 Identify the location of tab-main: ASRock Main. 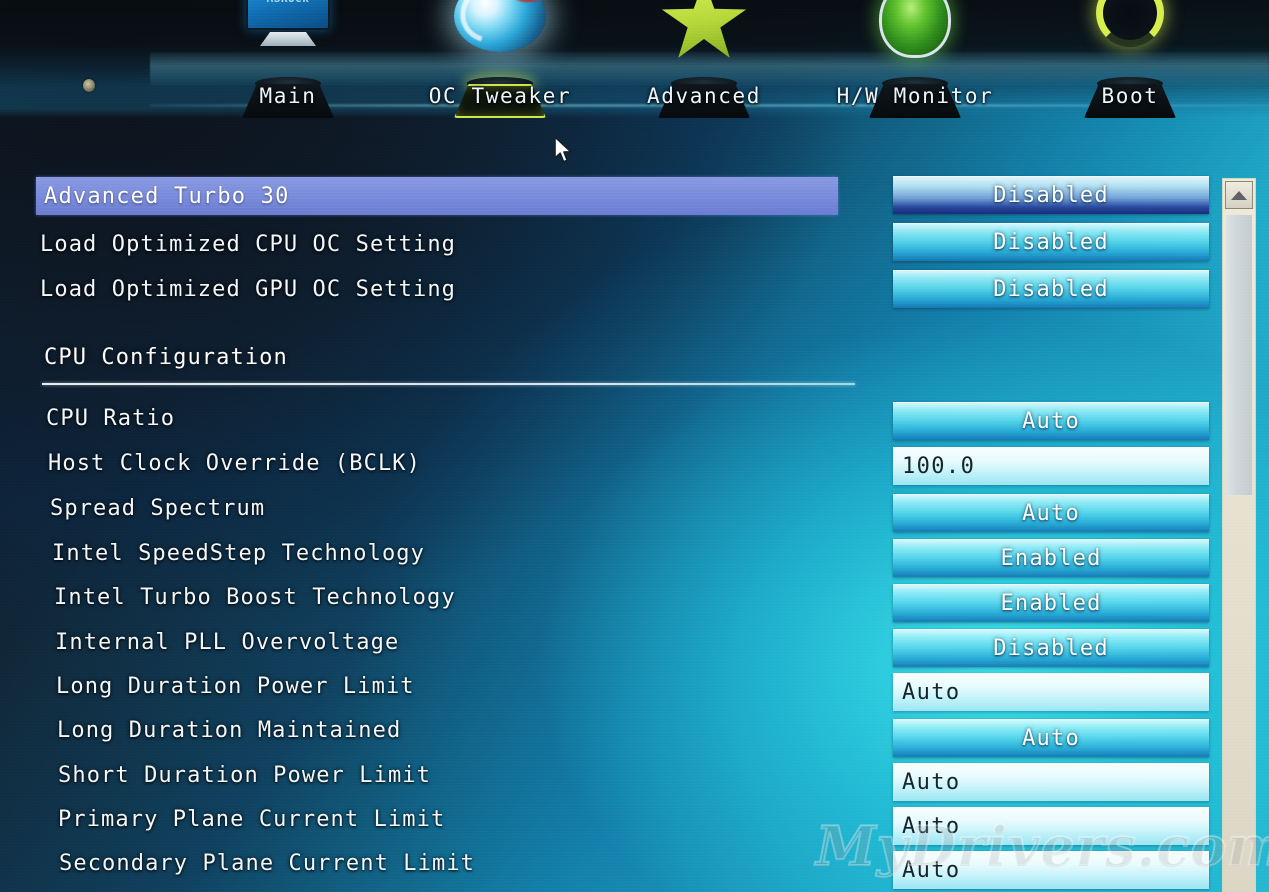
(288, 59).